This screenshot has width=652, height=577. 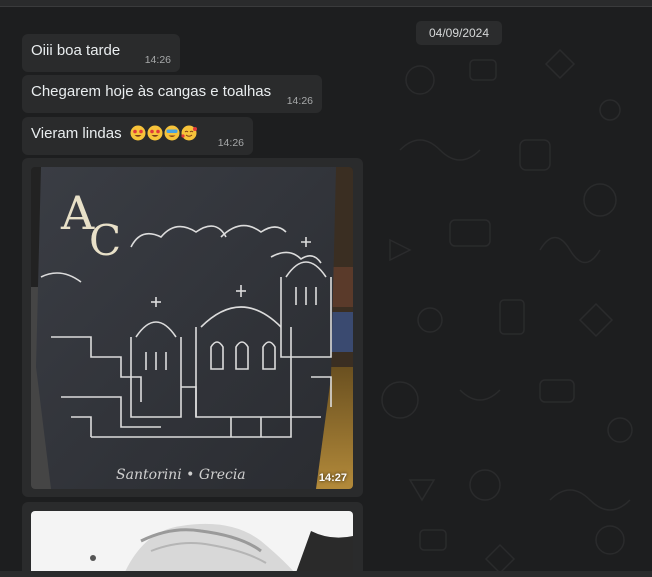 I want to click on message-text: Oiii boa tarde, so click(x=76, y=50).